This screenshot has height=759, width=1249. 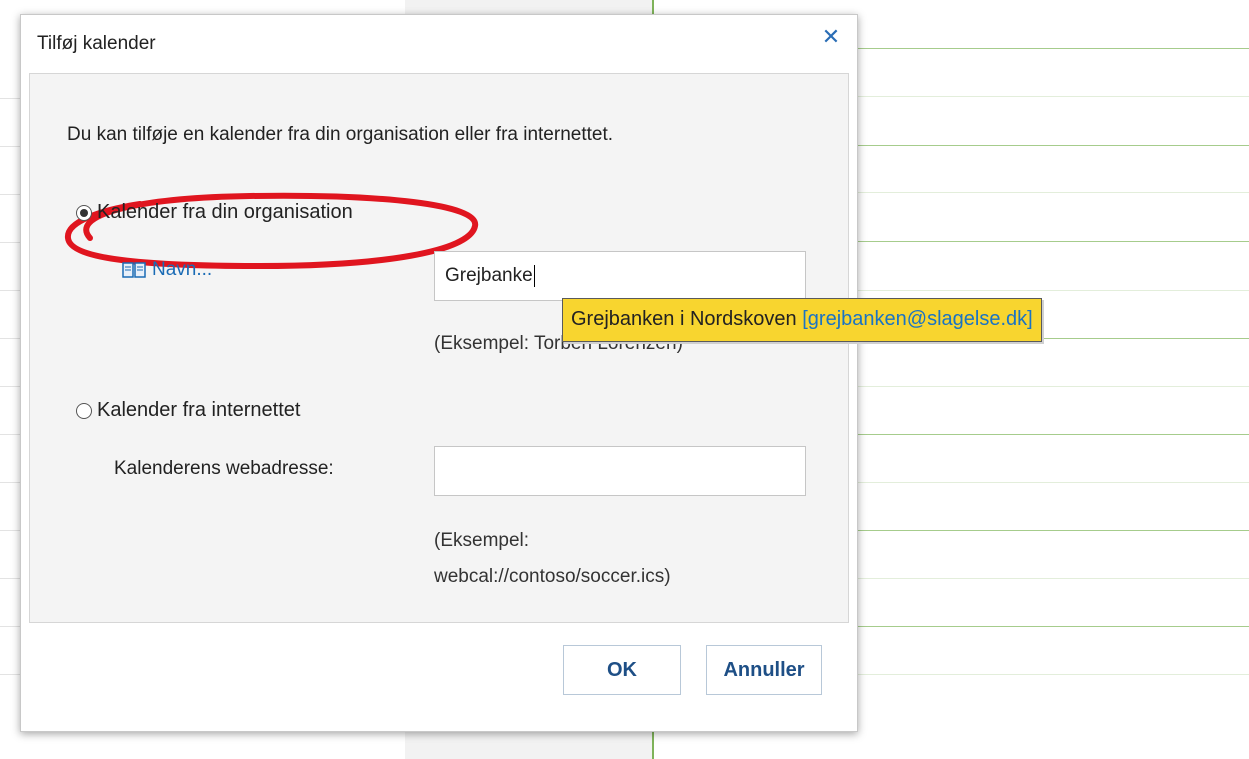 What do you see at coordinates (482, 540) in the screenshot?
I see `internet-example-line1: (Eksempel:` at bounding box center [482, 540].